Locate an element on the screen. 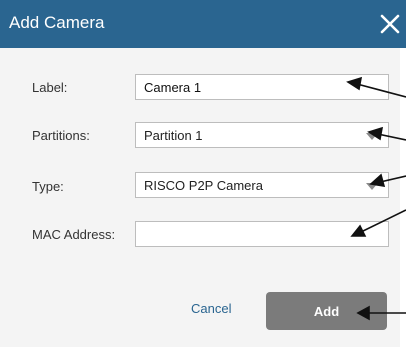 This screenshot has width=406, height=347. label-input is located at coordinates (262, 87).